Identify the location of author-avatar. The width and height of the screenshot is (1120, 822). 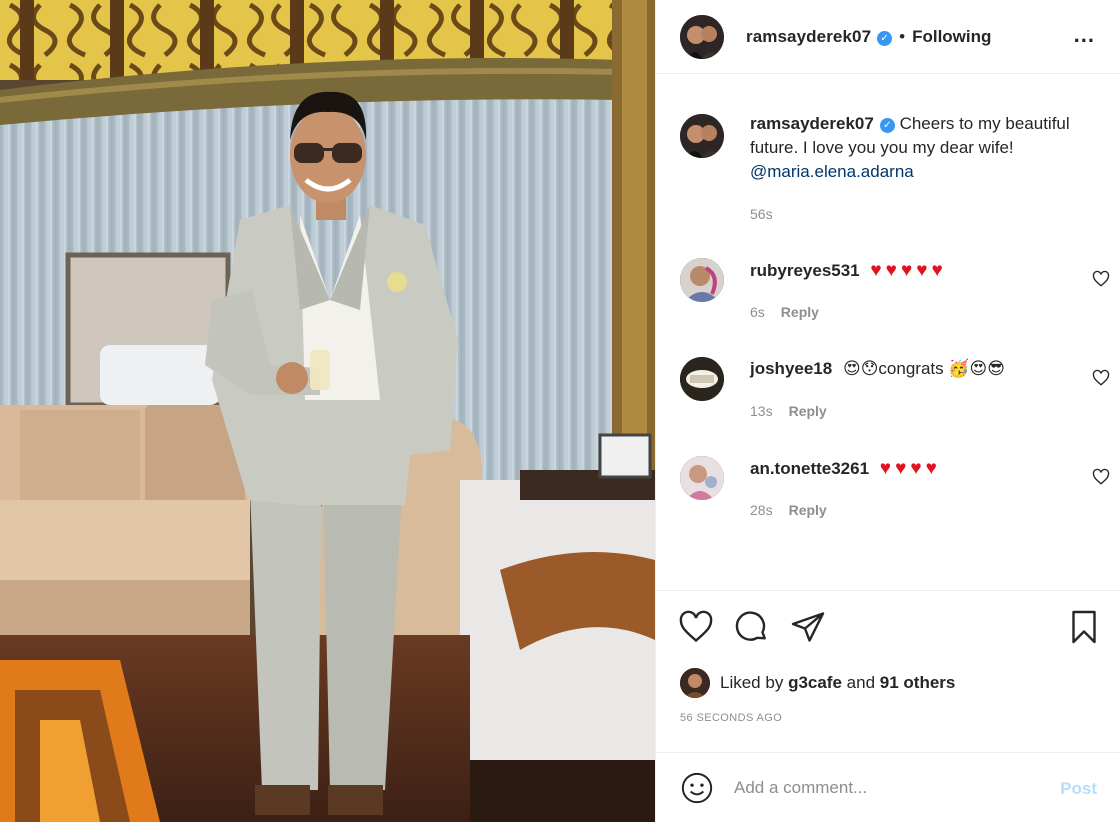
(702, 36).